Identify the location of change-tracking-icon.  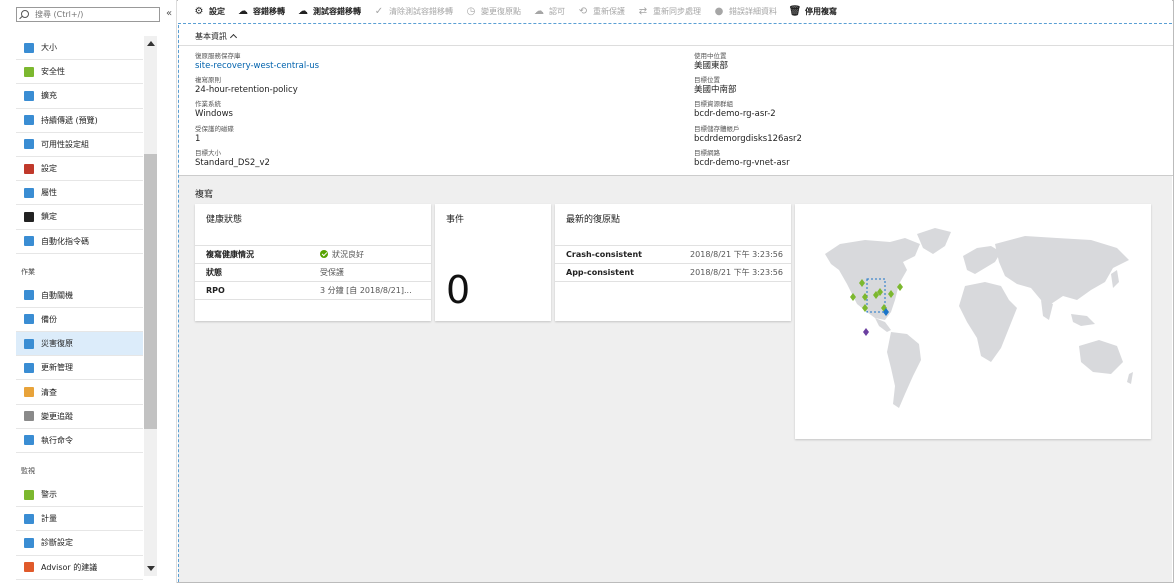
(29, 416).